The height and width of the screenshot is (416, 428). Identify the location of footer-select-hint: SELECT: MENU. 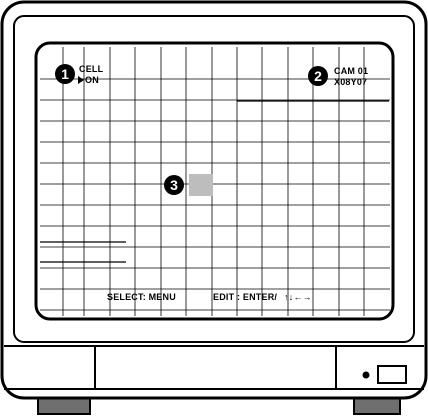
(141, 297).